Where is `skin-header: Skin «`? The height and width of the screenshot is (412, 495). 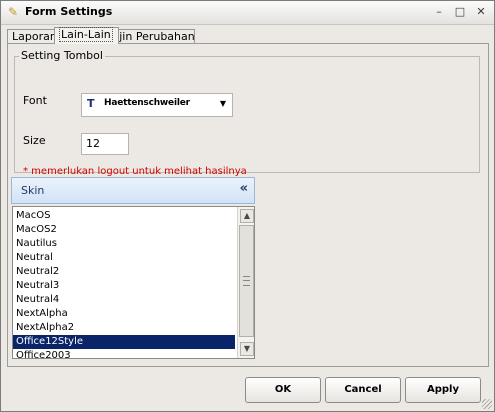 skin-header: Skin « is located at coordinates (133, 190).